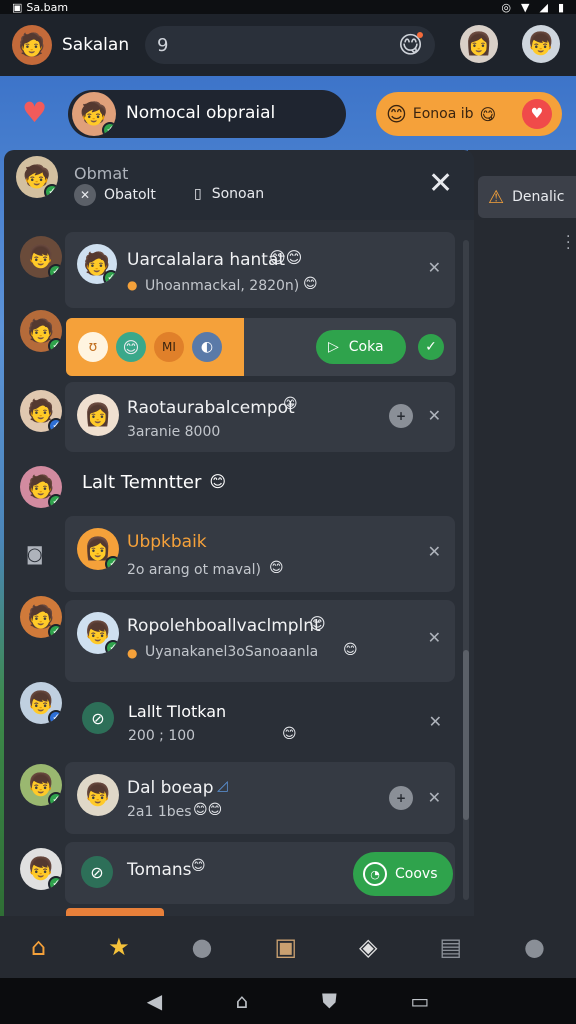 This screenshot has width=576, height=1024. What do you see at coordinates (537, 114) in the screenshot?
I see `heart-badge-icon: ♥` at bounding box center [537, 114].